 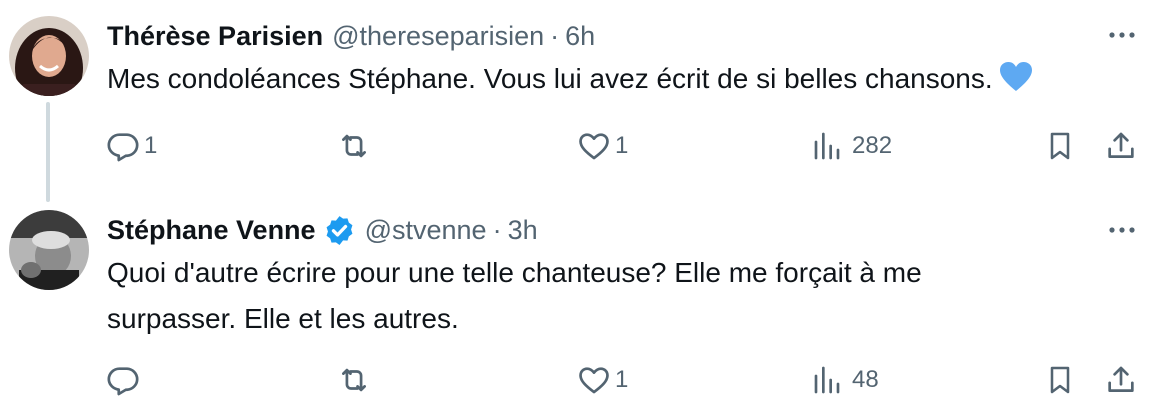 I want to click on views-button: 282, so click(x=852, y=146).